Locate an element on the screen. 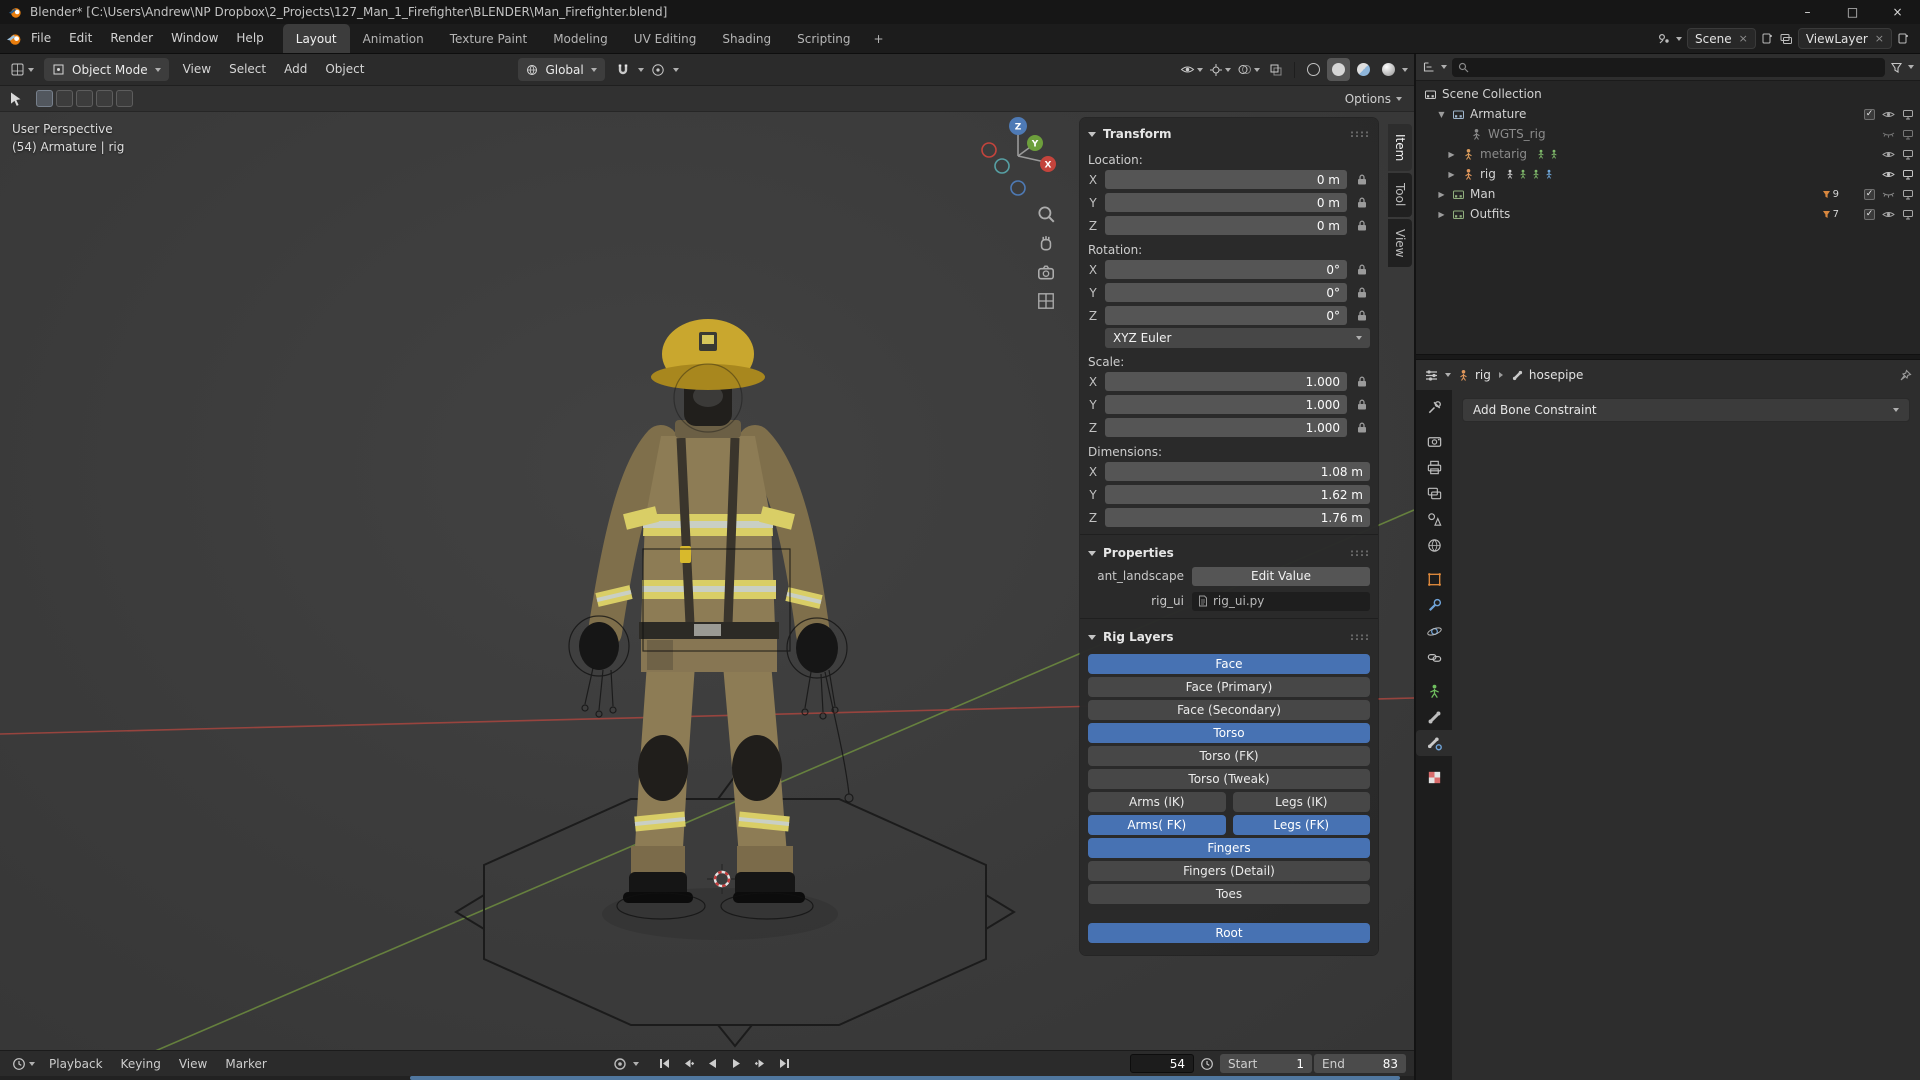 The height and width of the screenshot is (1080, 1920). rotation-y-field: 0° is located at coordinates (1226, 292).